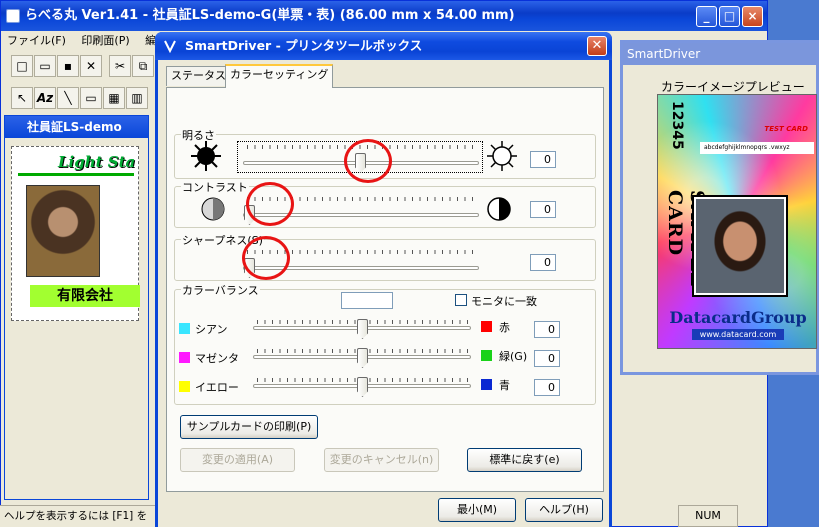 This screenshot has width=819, height=527. I want to click on cancel-changes-button: 変更のキャンセル(n), so click(381, 460).